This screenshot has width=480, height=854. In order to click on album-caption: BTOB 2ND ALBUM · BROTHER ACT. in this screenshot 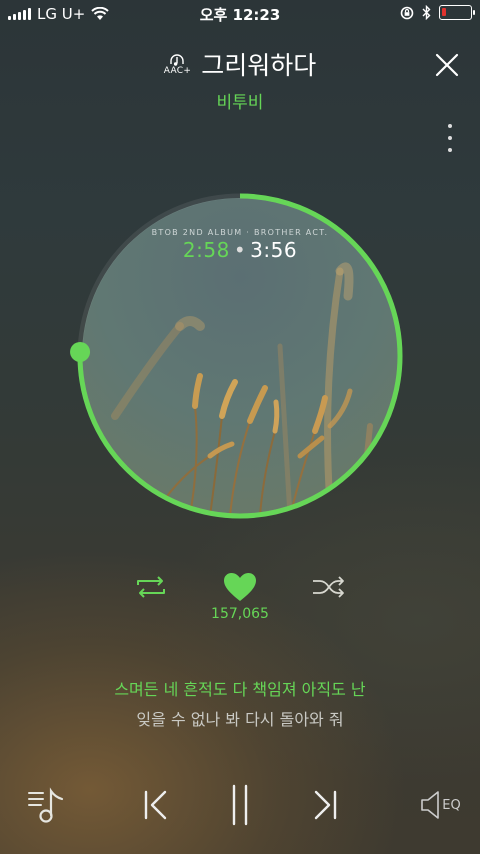, I will do `click(240, 232)`.